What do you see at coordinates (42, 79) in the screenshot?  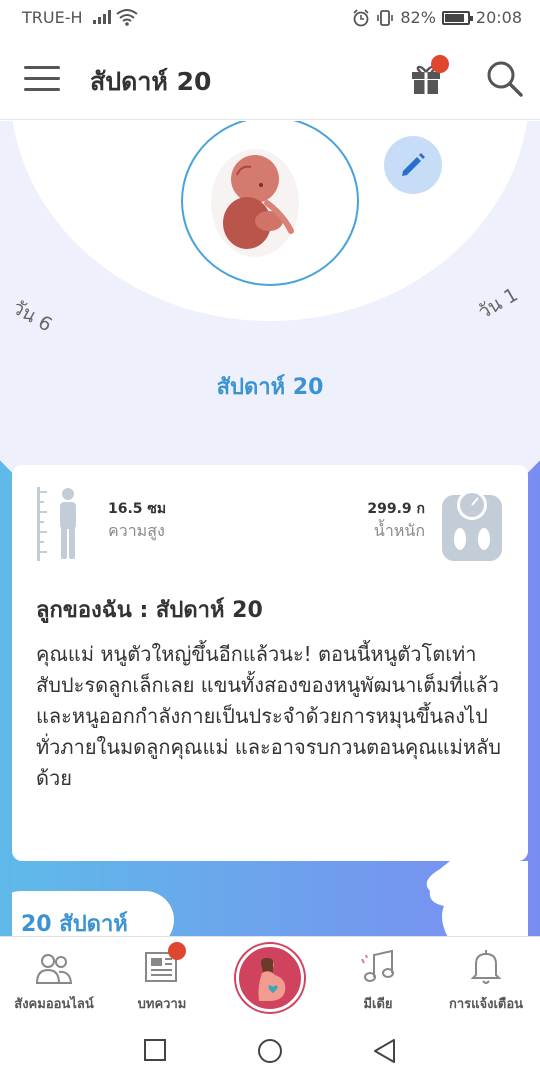 I see `menu-icon` at bounding box center [42, 79].